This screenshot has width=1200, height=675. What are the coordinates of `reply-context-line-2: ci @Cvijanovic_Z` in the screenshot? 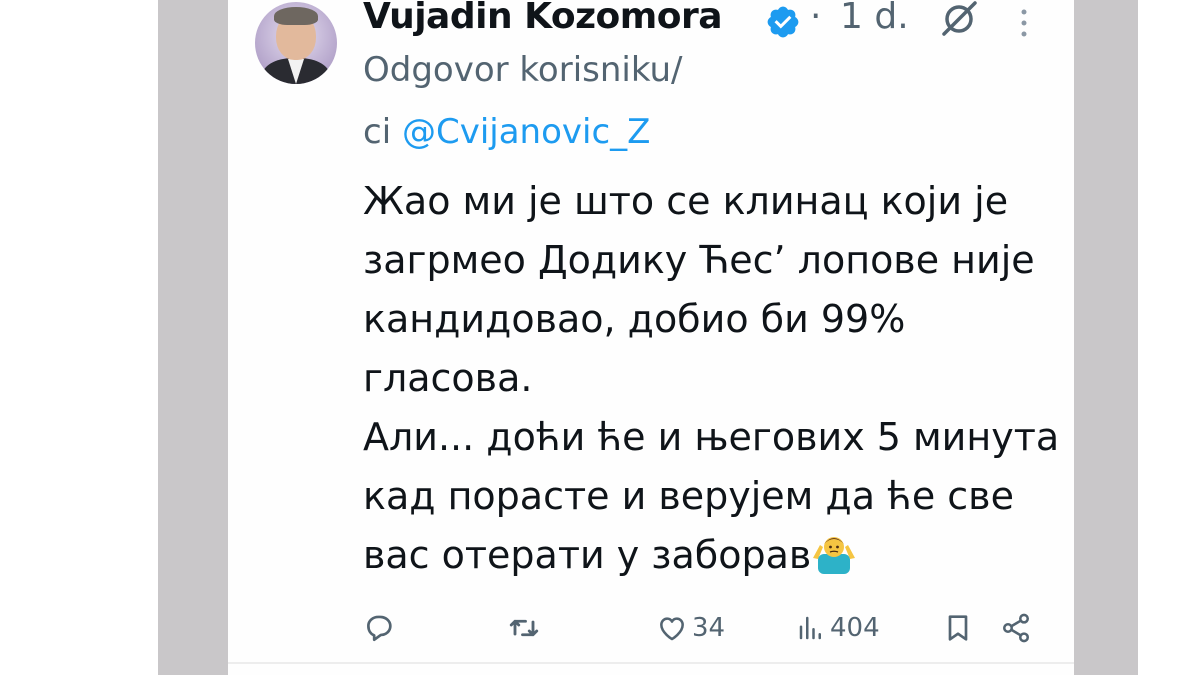 It's located at (506, 132).